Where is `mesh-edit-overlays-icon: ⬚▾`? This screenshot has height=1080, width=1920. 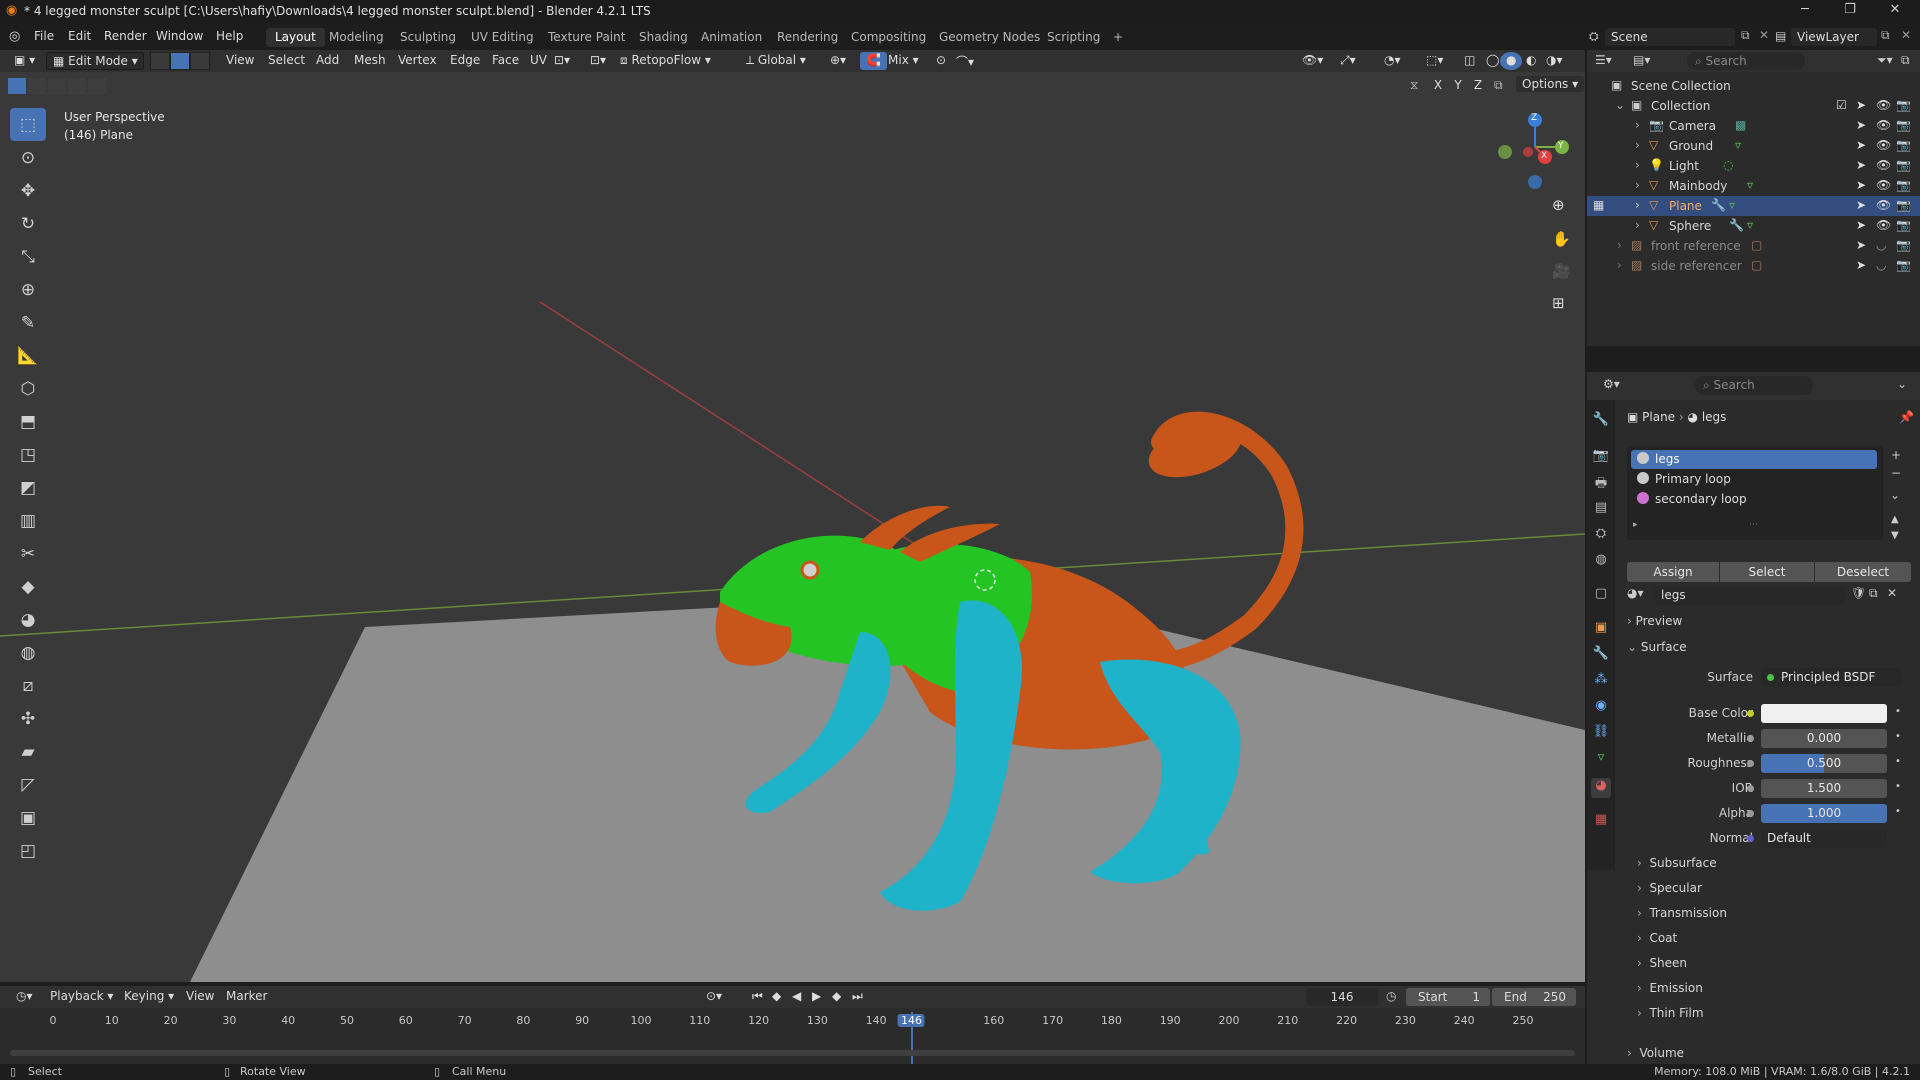
mesh-edit-overlays-icon: ⬚▾ is located at coordinates (1434, 61).